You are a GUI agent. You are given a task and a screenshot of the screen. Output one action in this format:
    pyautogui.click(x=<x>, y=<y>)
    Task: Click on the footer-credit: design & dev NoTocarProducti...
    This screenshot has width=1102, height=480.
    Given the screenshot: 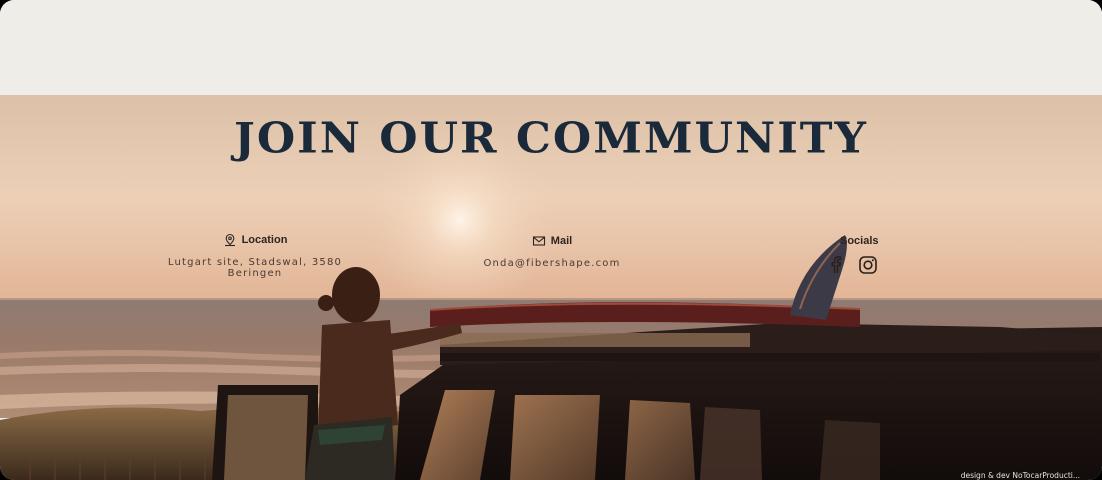 What is the action you would take?
    pyautogui.click(x=1020, y=475)
    